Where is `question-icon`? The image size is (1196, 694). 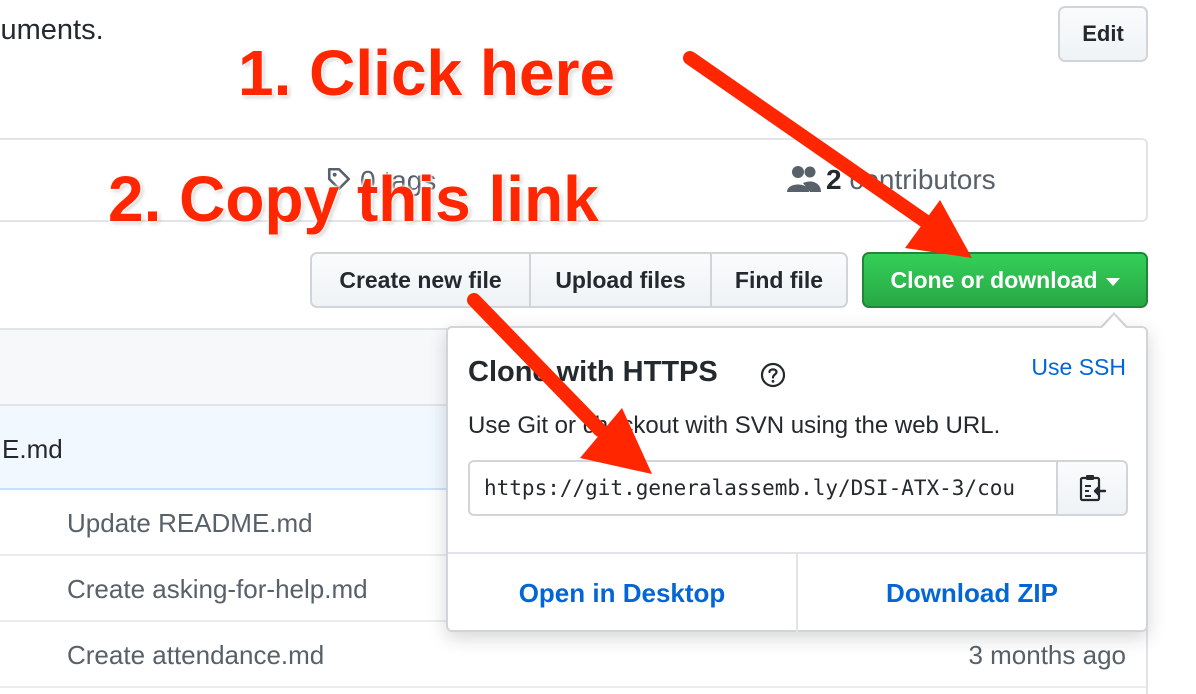 question-icon is located at coordinates (773, 375).